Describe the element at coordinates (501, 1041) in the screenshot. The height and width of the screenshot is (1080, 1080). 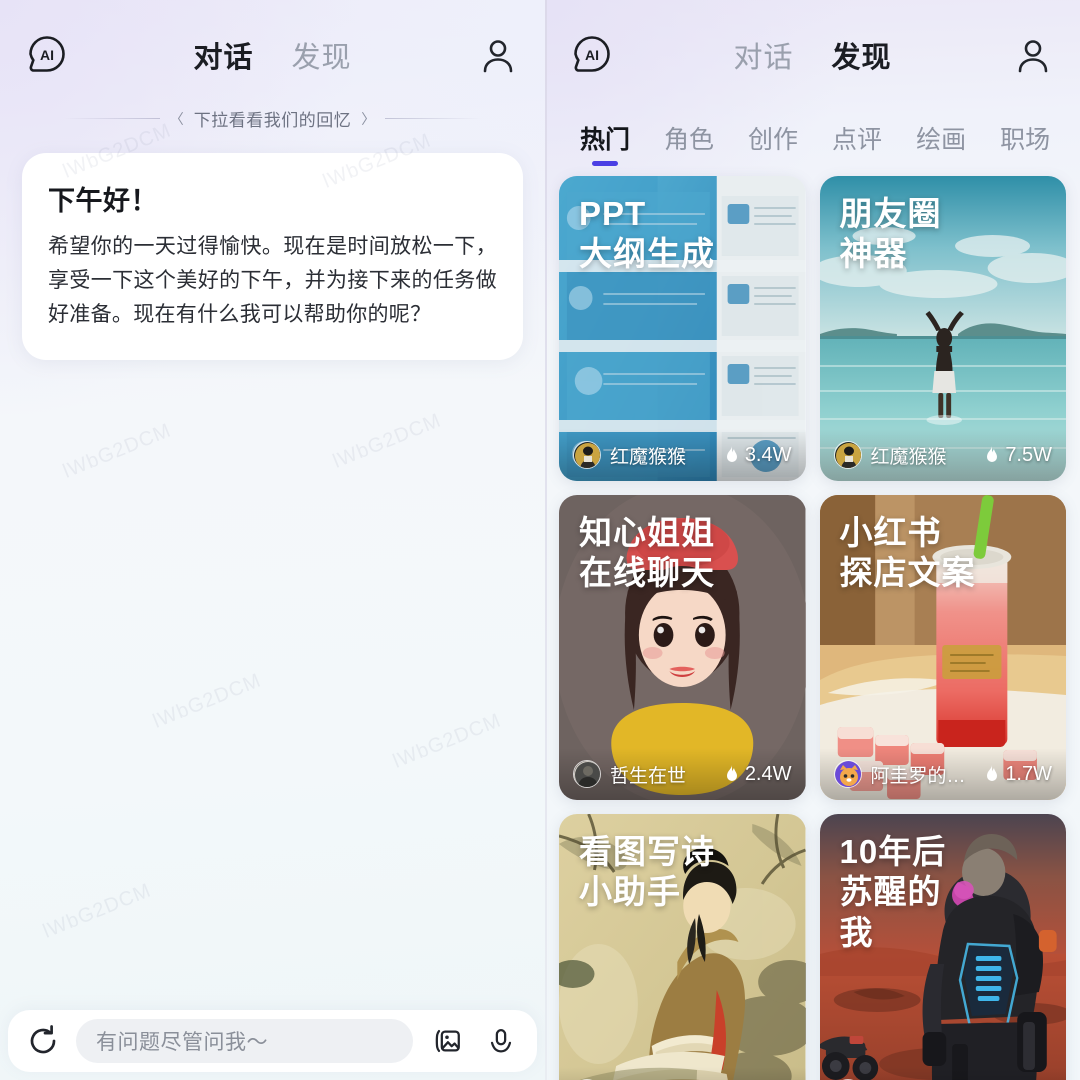
I see `microphone-icon` at that location.